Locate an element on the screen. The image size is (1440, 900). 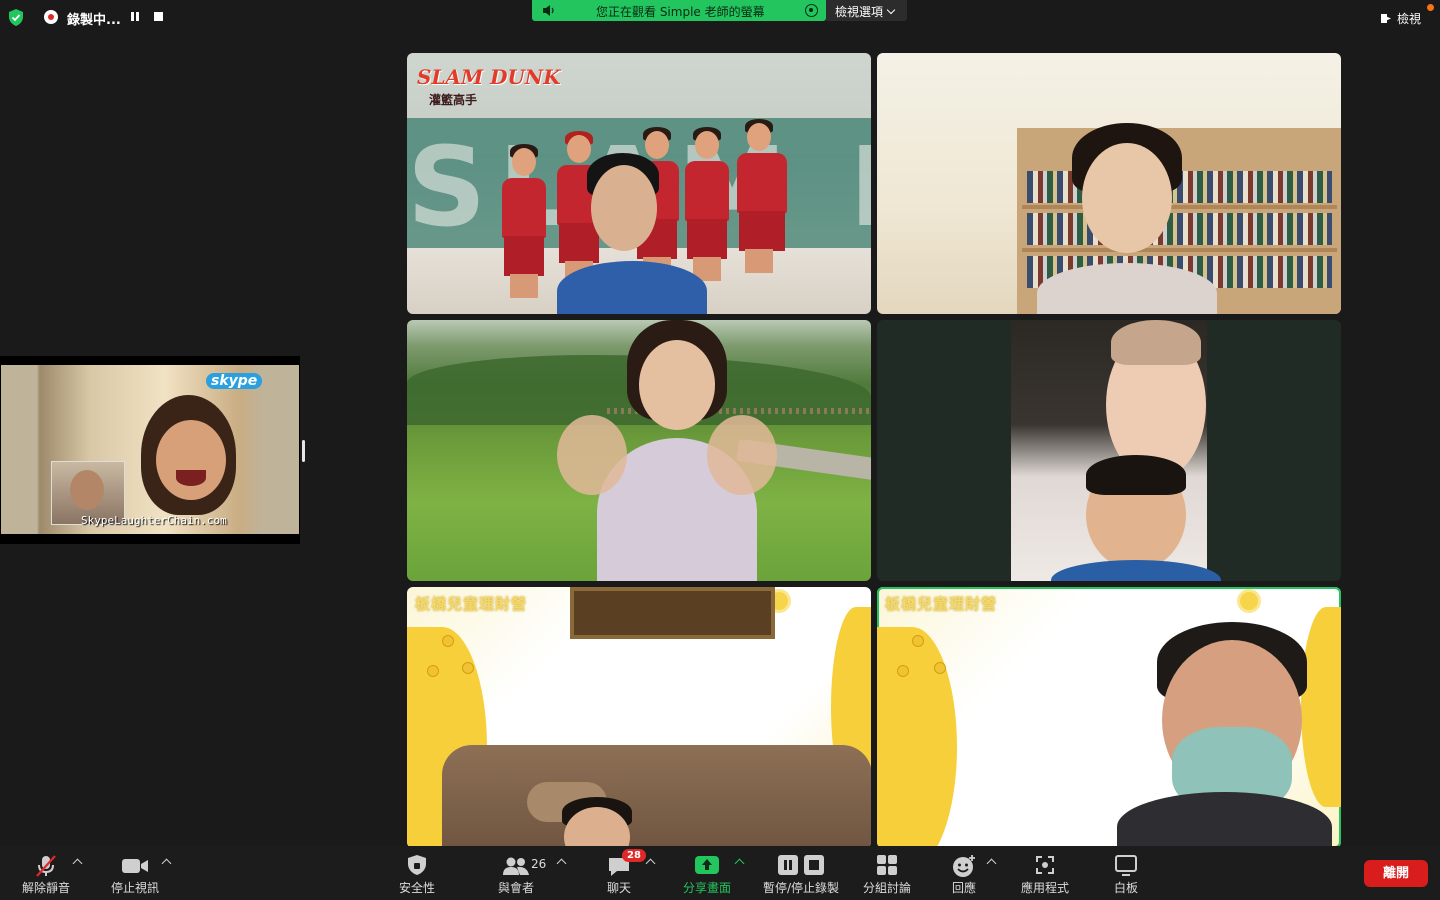
participants-options-caret-icon is located at coordinates (561, 863).